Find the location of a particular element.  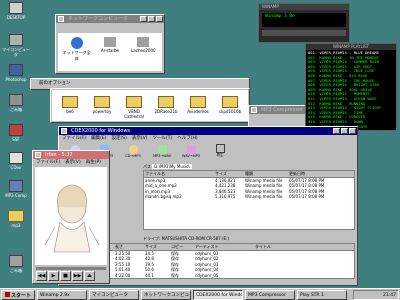

taskbar-my-computer: マイコンピュータ is located at coordinates (114, 294).